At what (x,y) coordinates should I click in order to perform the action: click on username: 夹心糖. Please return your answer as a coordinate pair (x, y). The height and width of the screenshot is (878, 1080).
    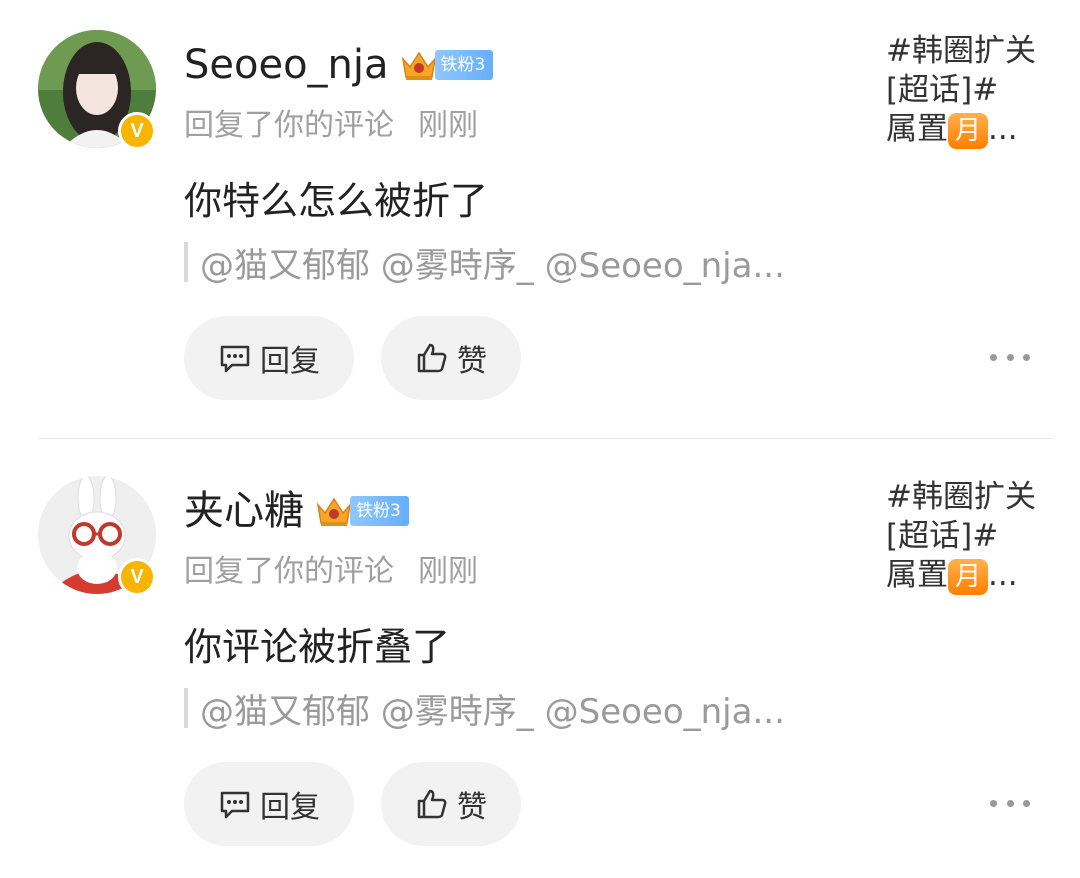
    Looking at the image, I should click on (244, 511).